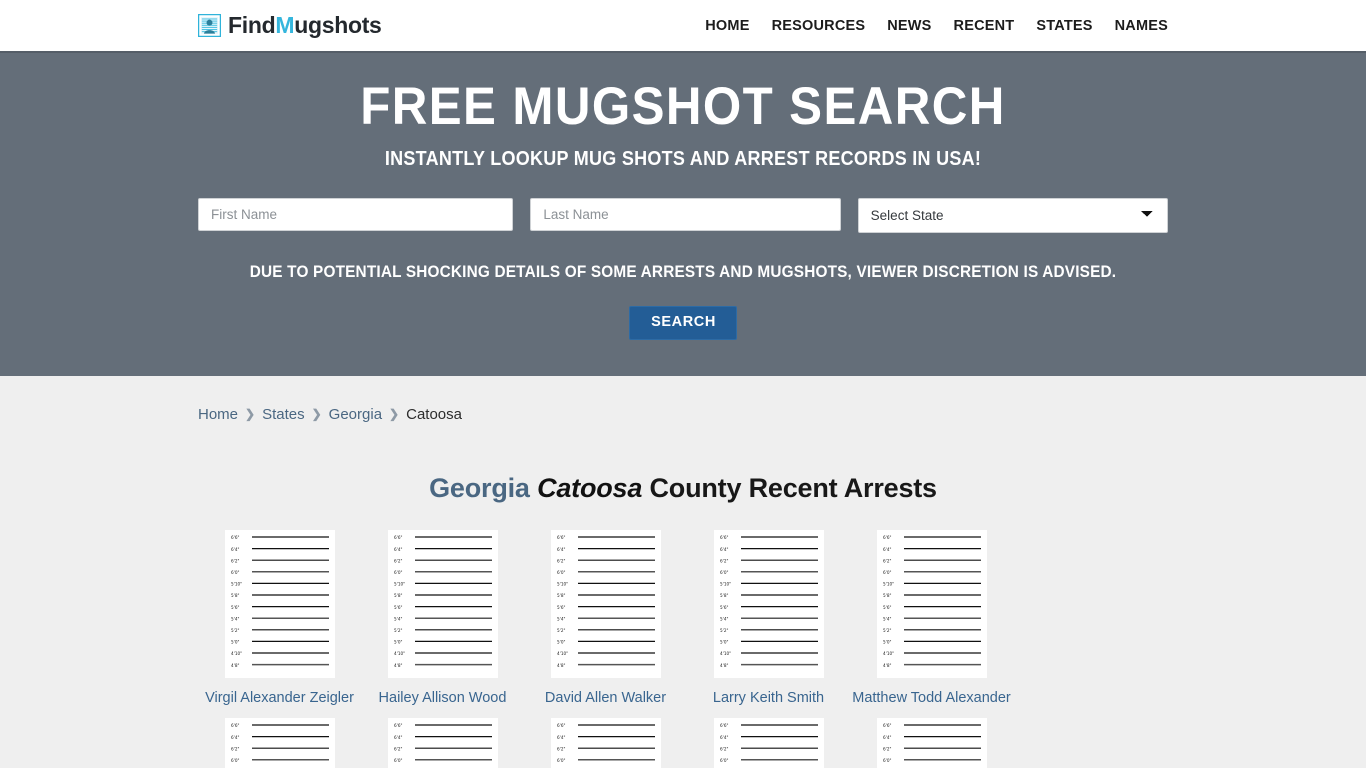 Image resolution: width=1366 pixels, height=768 pixels. What do you see at coordinates (356, 214) in the screenshot?
I see `first-name-input` at bounding box center [356, 214].